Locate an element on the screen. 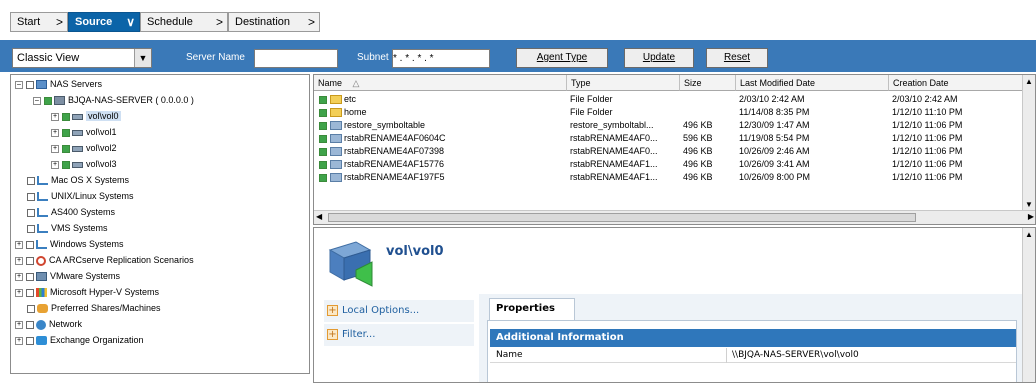  scroll-left-icon: ◀ is located at coordinates (319, 216).